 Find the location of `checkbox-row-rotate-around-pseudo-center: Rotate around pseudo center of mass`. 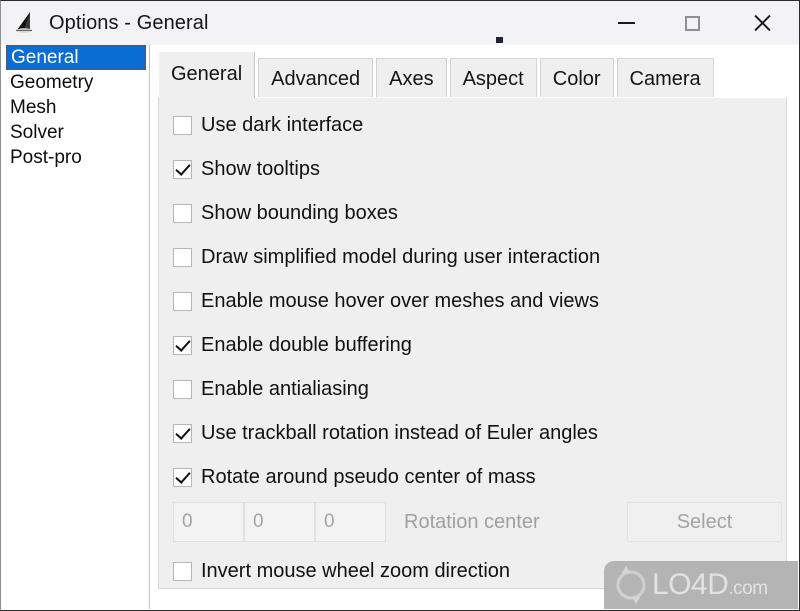

checkbox-row-rotate-around-pseudo-center: Rotate around pseudo center of mass is located at coordinates (354, 477).